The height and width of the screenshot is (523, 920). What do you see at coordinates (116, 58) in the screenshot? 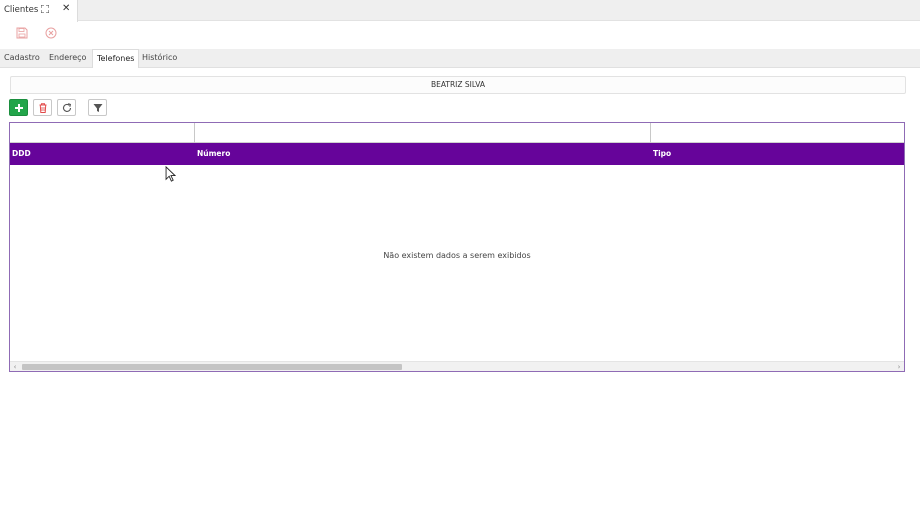
I see `tab-telefones: Telefones` at bounding box center [116, 58].